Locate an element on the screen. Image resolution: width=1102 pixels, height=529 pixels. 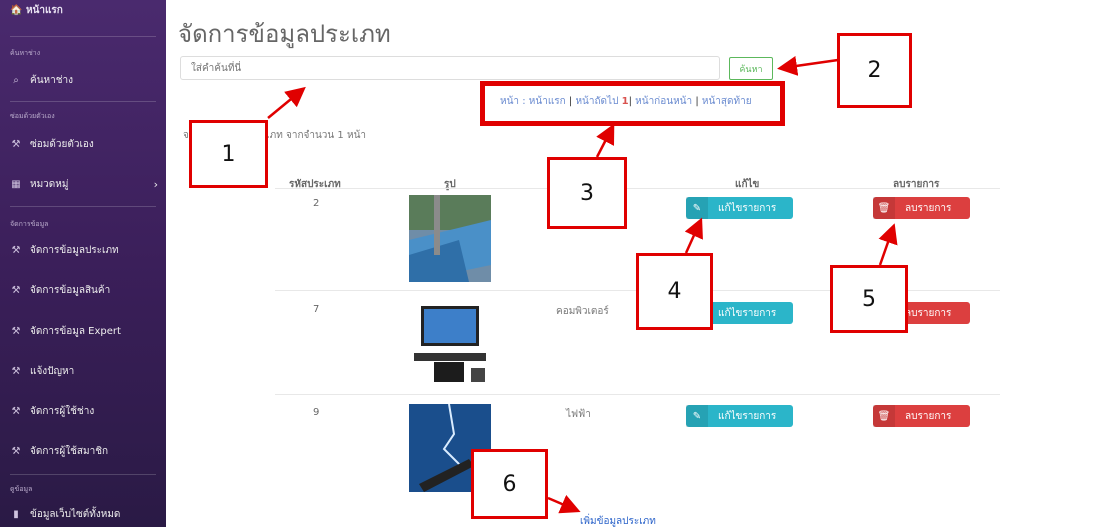
callout-5: 5 is located at coordinates (869, 299).